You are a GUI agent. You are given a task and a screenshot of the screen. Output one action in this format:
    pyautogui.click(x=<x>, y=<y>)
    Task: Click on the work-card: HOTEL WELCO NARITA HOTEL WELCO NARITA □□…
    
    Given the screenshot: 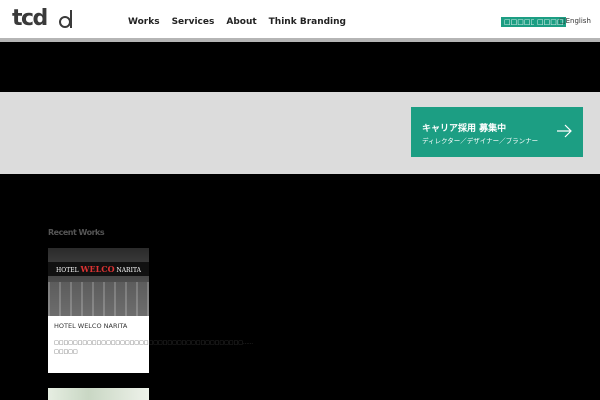 What is the action you would take?
    pyautogui.click(x=150, y=310)
    